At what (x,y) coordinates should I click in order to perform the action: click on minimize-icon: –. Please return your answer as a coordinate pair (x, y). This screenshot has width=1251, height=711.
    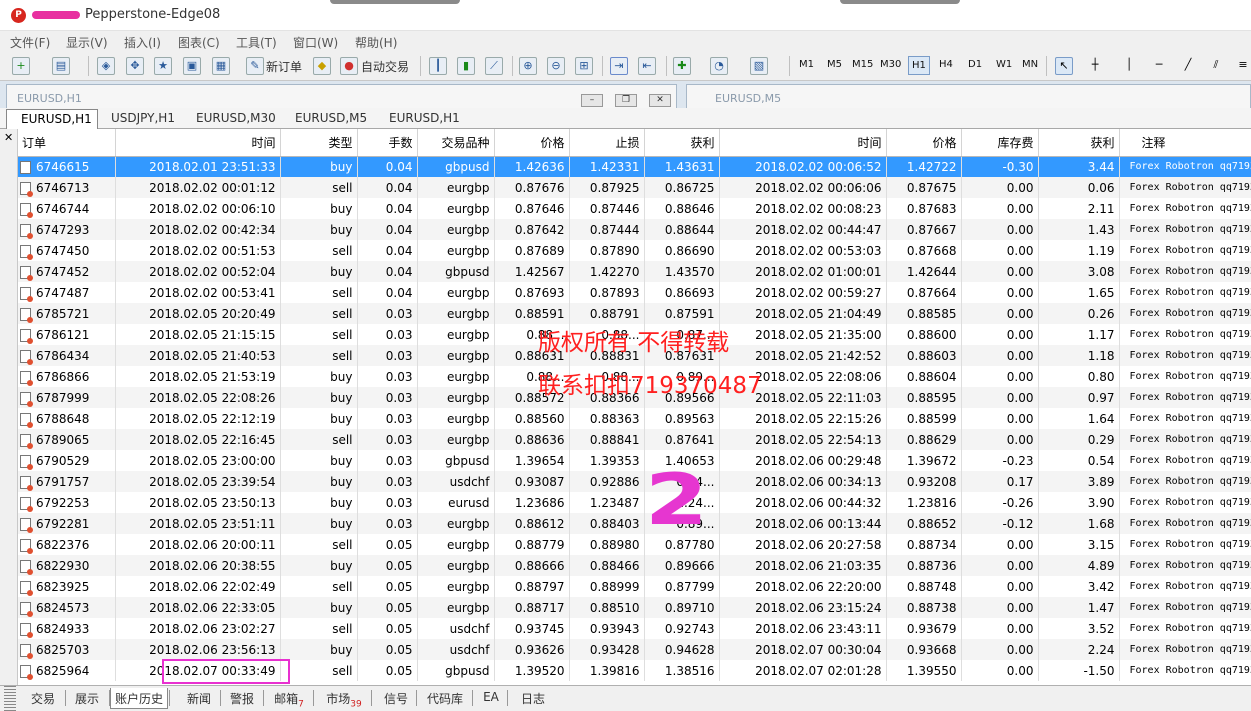
    Looking at the image, I should click on (592, 100).